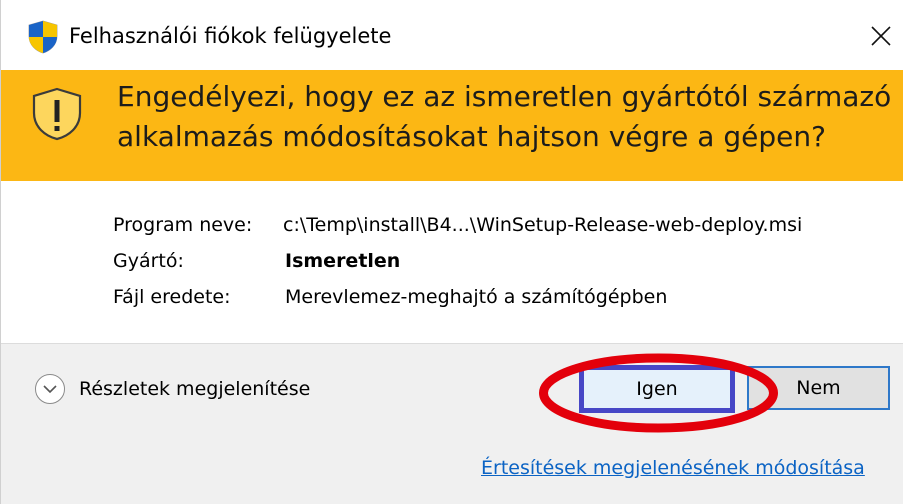 Image resolution: width=903 pixels, height=504 pixels. Describe the element at coordinates (343, 261) in the screenshot. I see `info-value: Ismeretlen` at that location.